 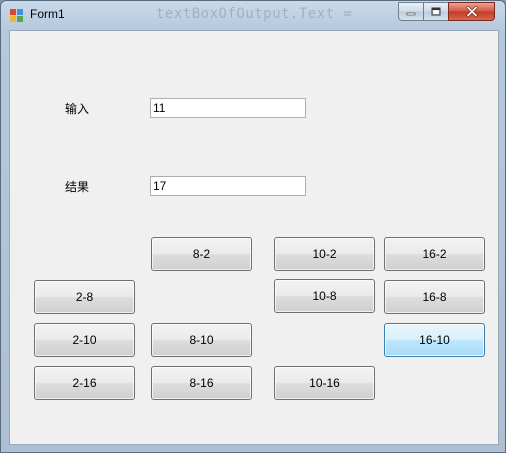 What do you see at coordinates (84, 383) in the screenshot?
I see `convert-2-to-16-button: 2-16` at bounding box center [84, 383].